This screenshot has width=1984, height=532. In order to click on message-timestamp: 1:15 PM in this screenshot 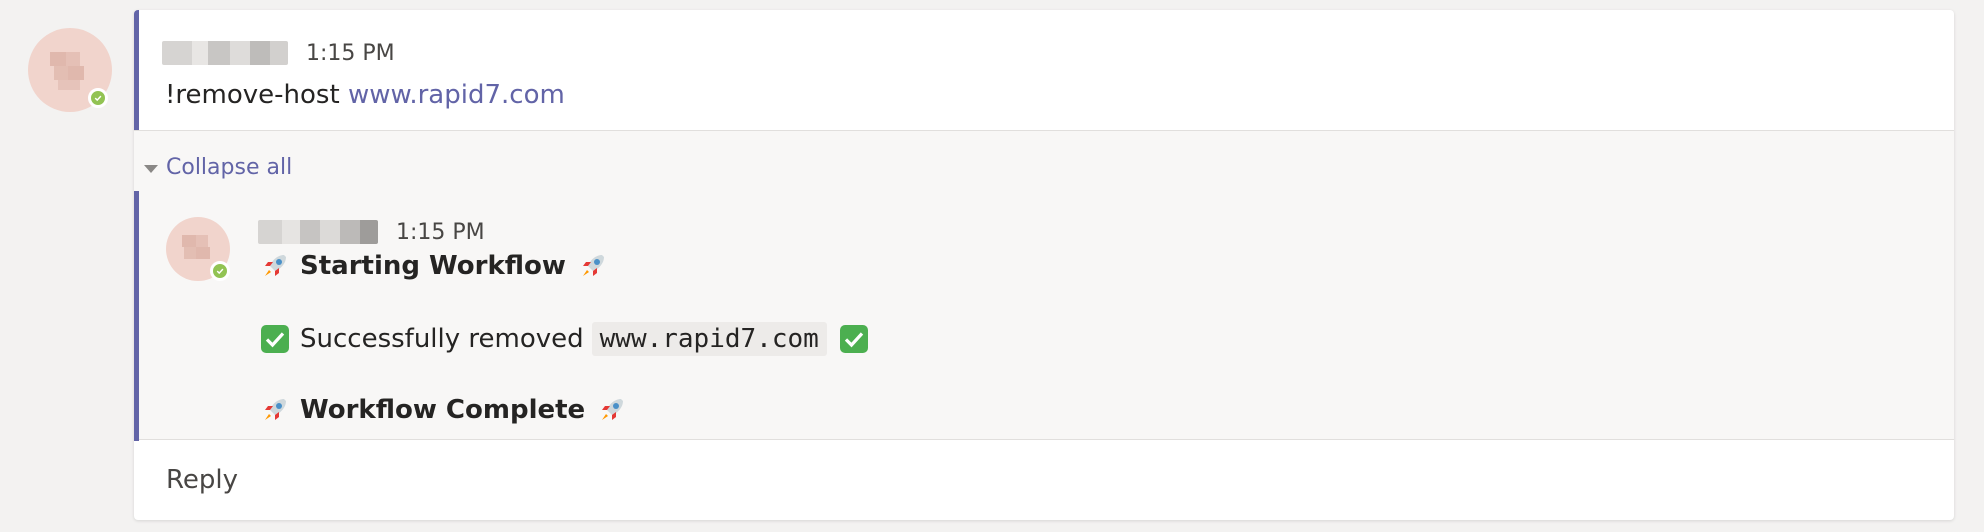, I will do `click(350, 53)`.